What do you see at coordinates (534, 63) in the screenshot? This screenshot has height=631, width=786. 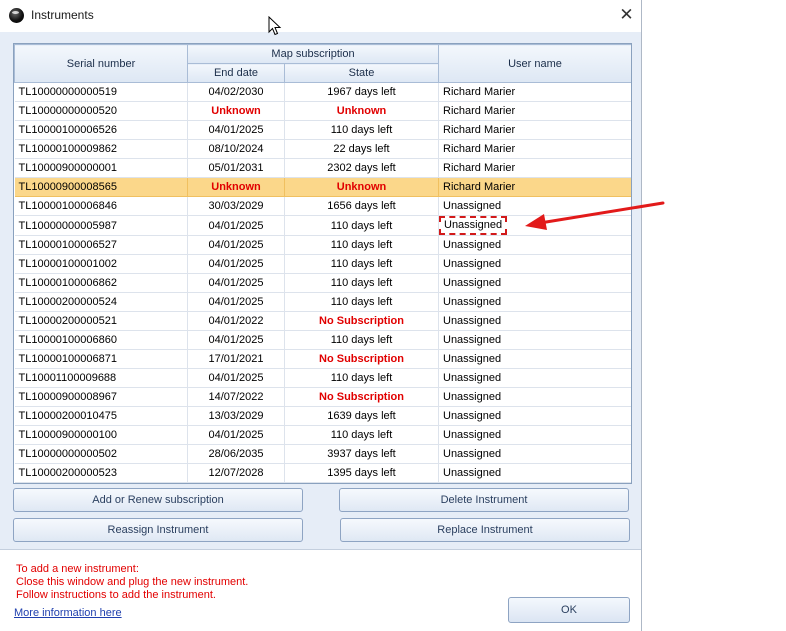 I see `column-header-user: User name` at bounding box center [534, 63].